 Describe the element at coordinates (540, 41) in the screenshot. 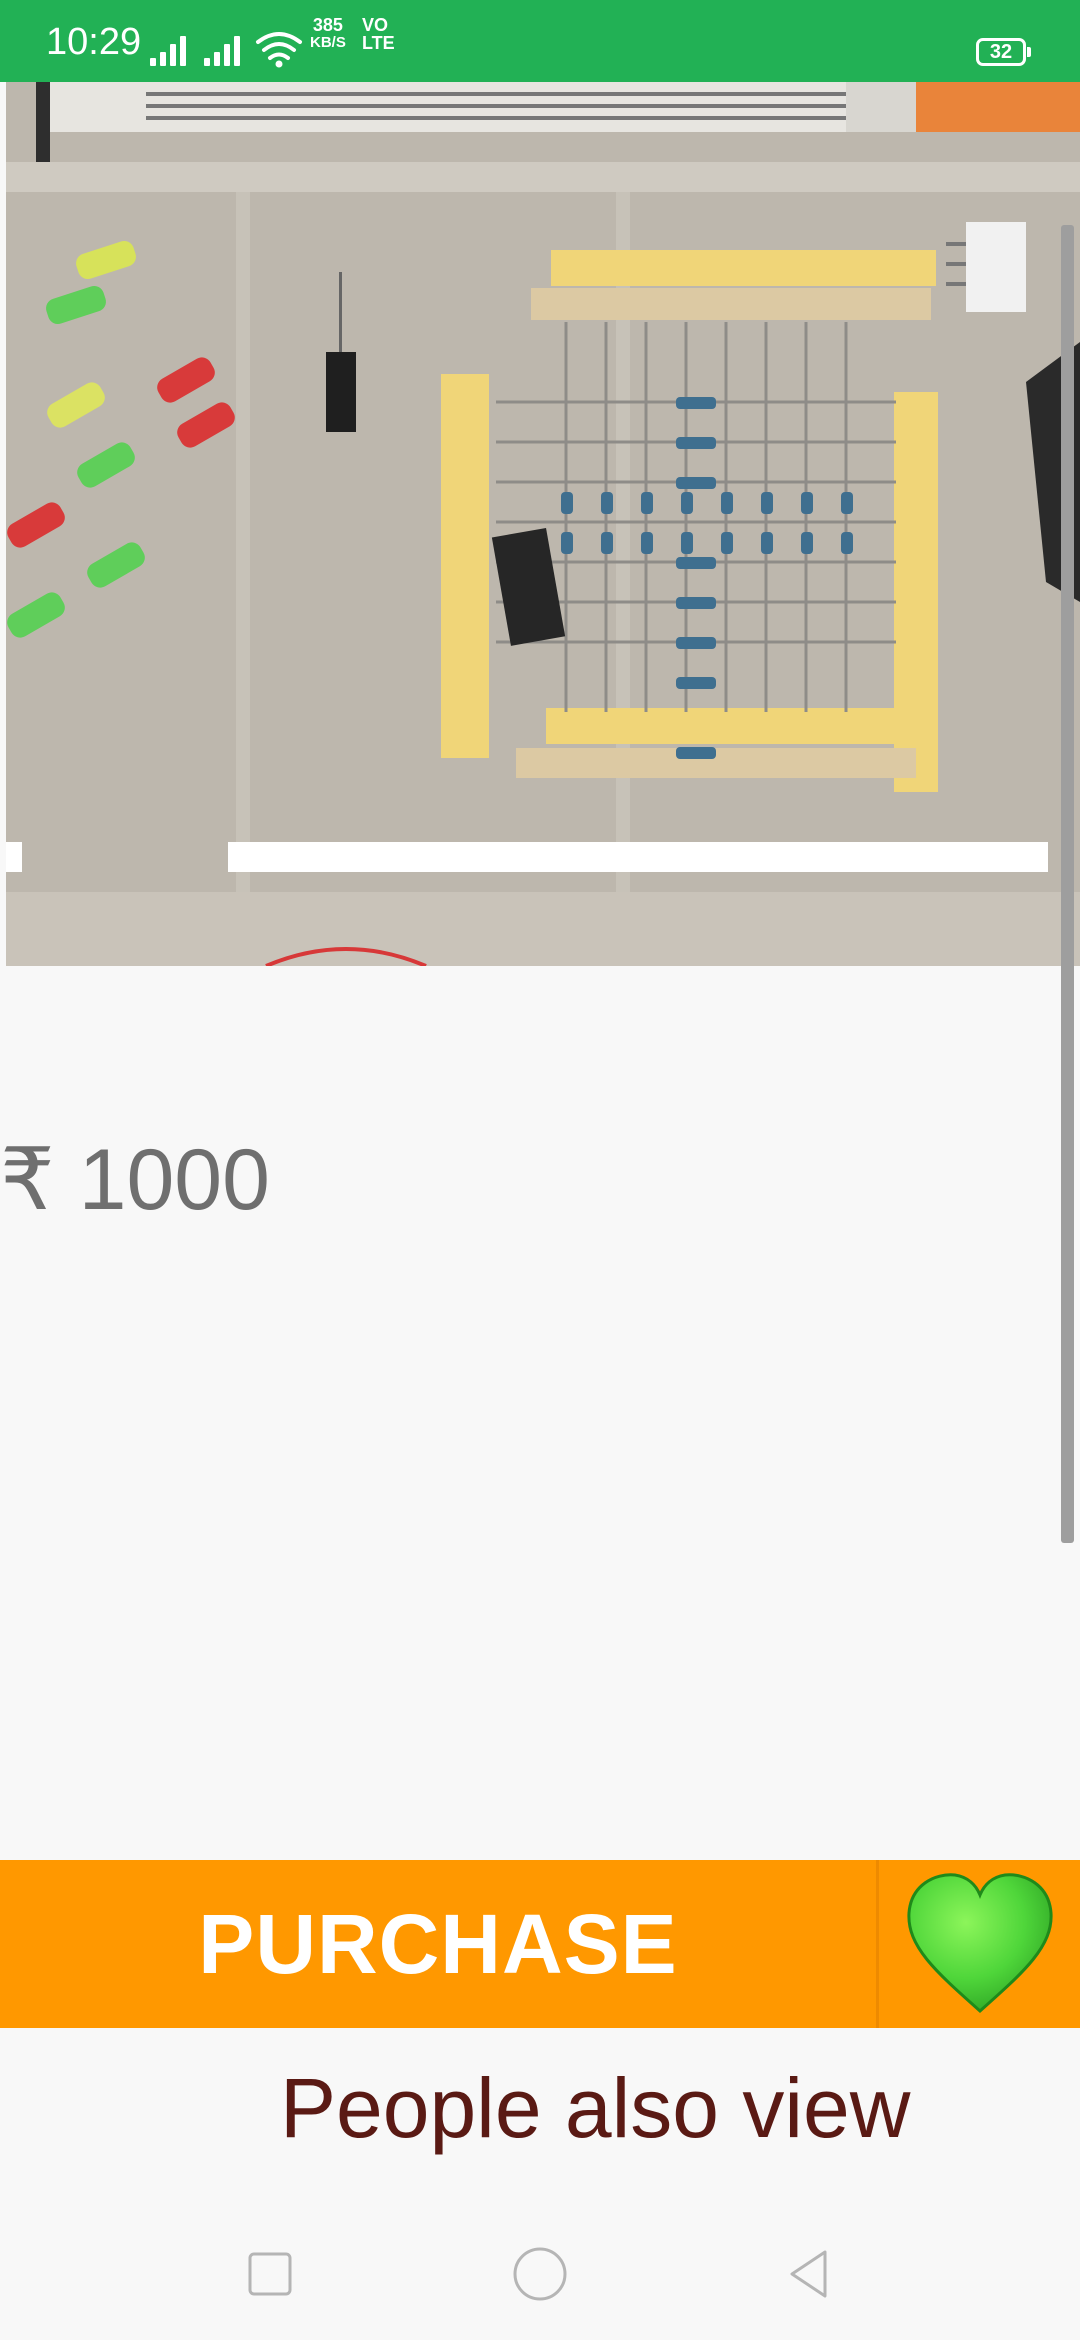

I see `status-bar: 10:29 385 KB/S VO LTE 32` at that location.